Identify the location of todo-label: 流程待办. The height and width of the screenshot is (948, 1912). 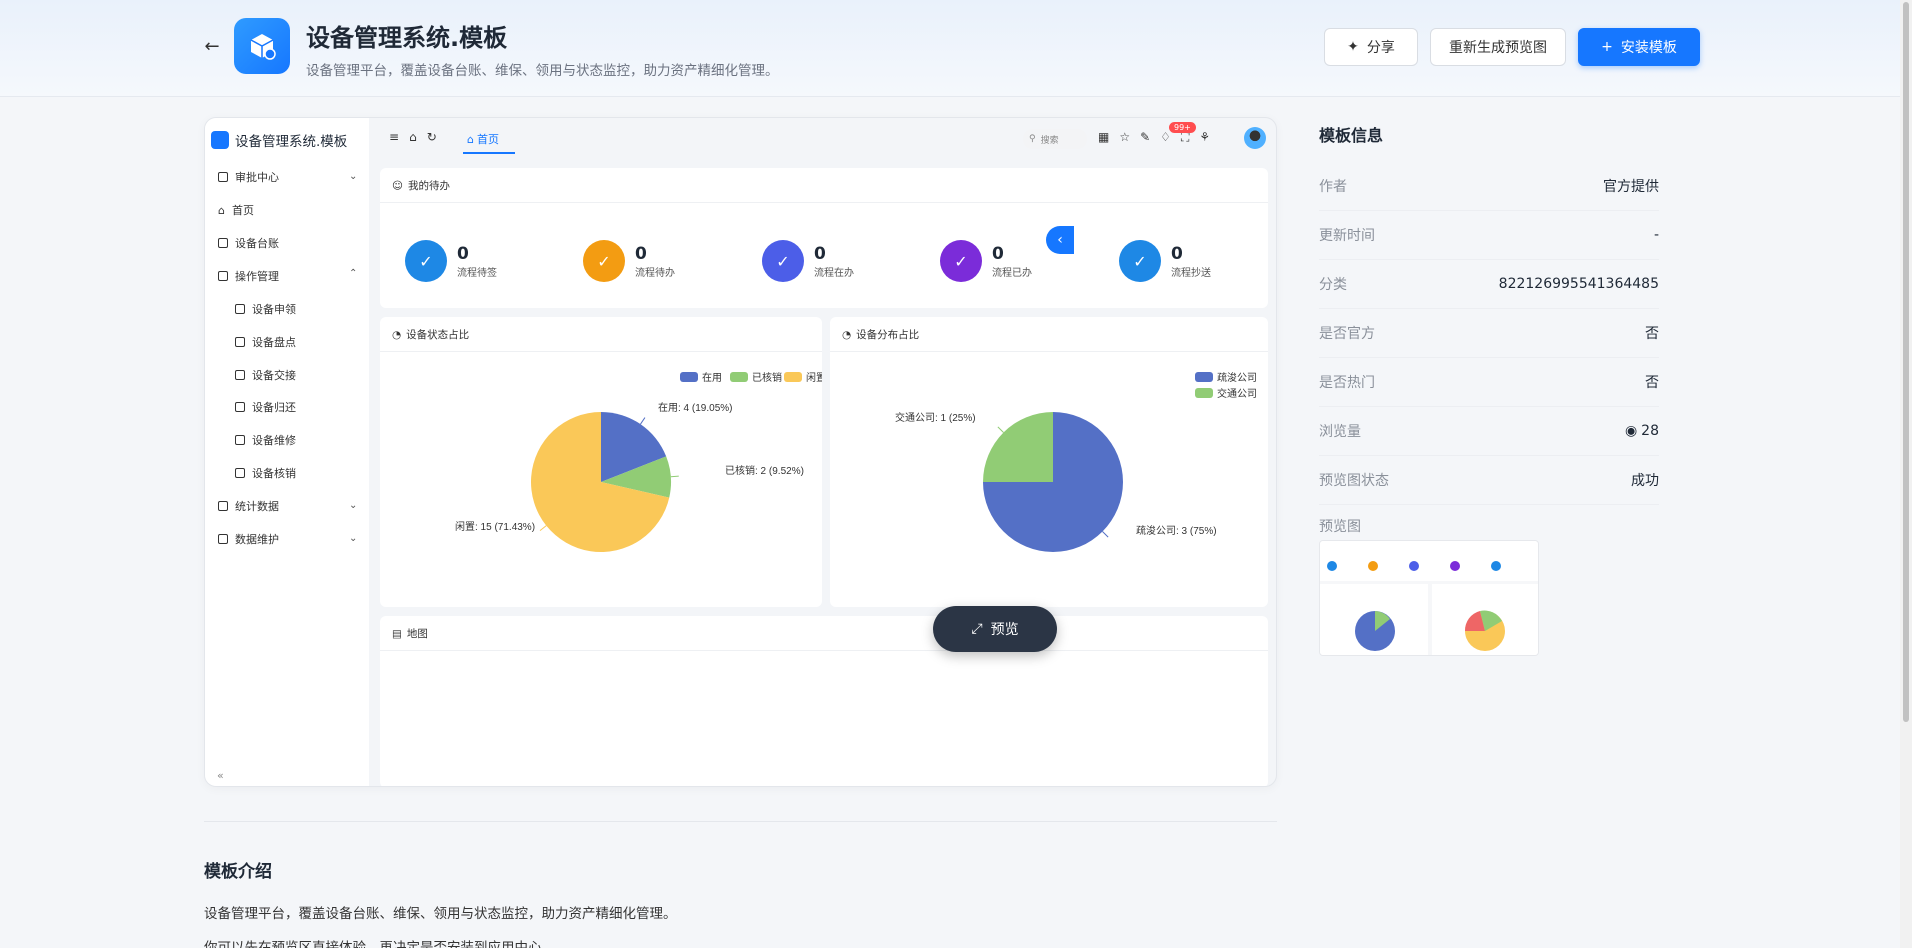
(655, 273).